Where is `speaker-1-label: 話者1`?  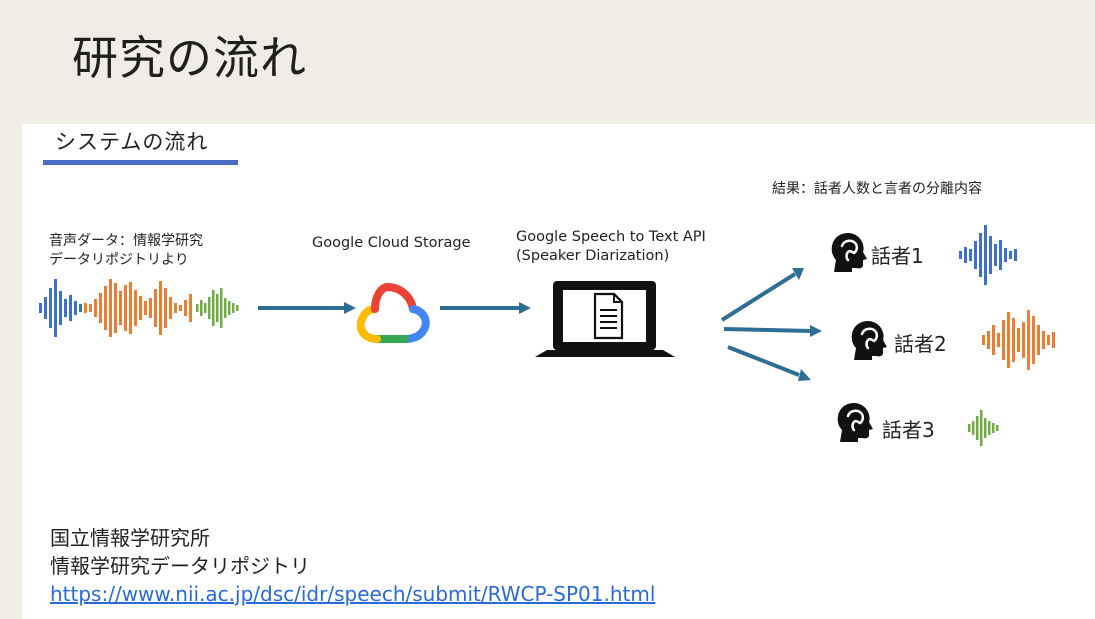
speaker-1-label: 話者1 is located at coordinates (897, 256).